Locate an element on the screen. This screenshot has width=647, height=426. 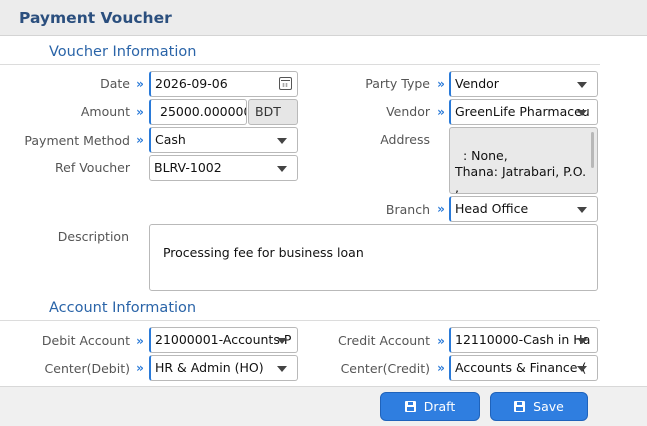
credit-account-value: 12110000-Cash in Ha is located at coordinates (523, 339).